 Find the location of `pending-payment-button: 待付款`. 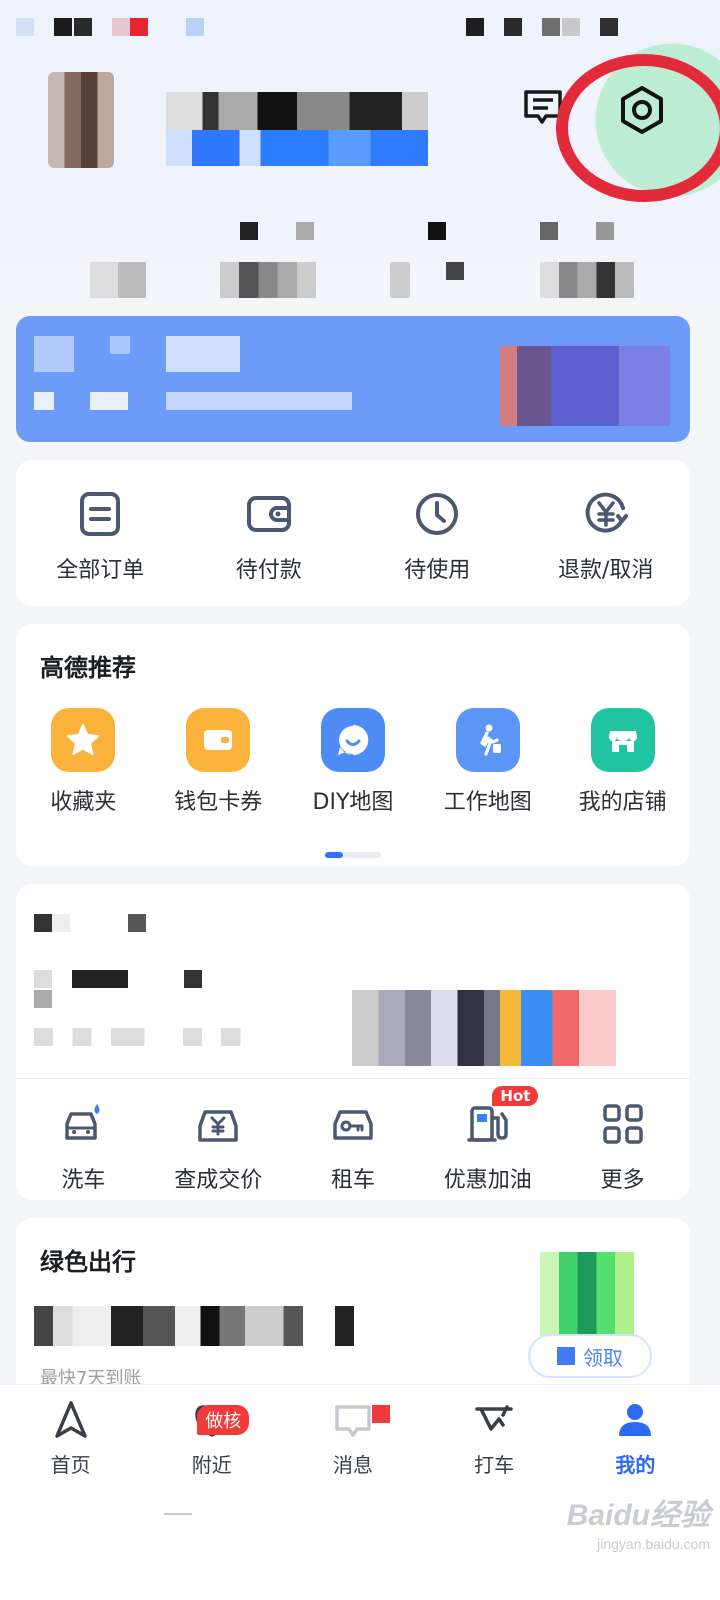

pending-payment-button: 待付款 is located at coordinates (269, 536).